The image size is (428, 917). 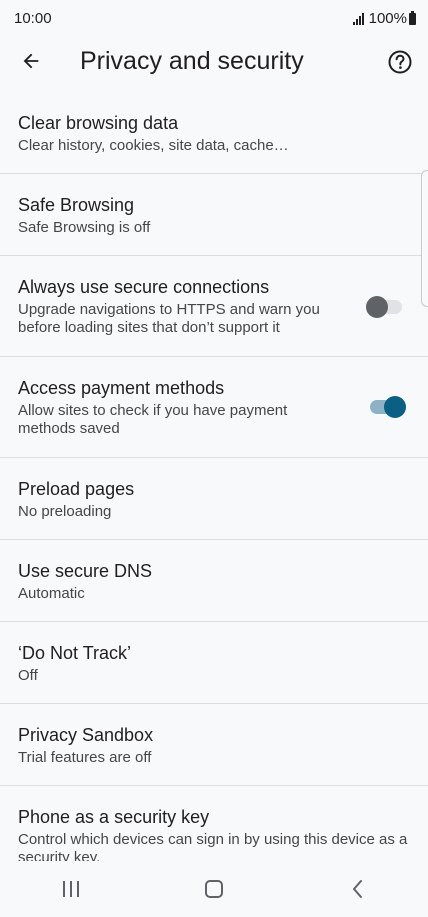 I want to click on help-button, so click(x=400, y=62).